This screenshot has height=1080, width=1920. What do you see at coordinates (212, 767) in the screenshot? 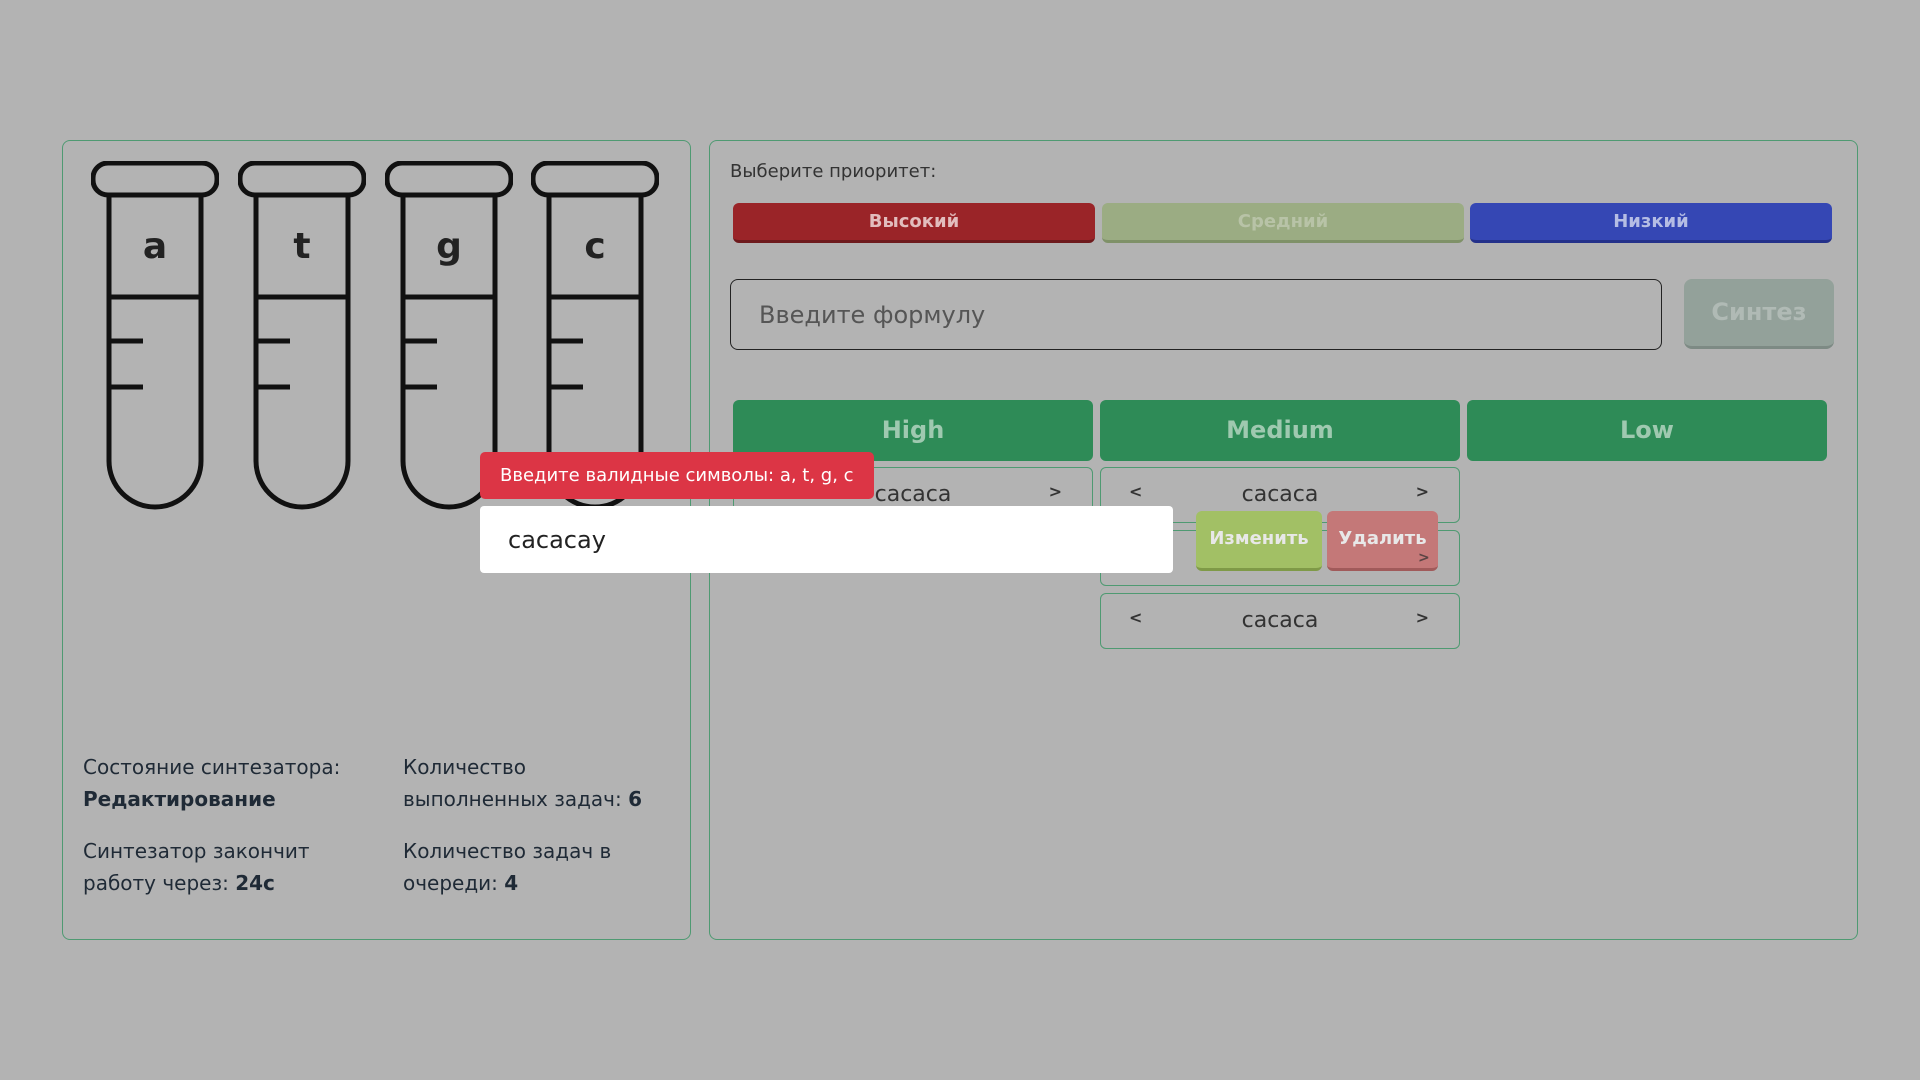
I see `synth-state-label: Состояние синтезатора:` at bounding box center [212, 767].